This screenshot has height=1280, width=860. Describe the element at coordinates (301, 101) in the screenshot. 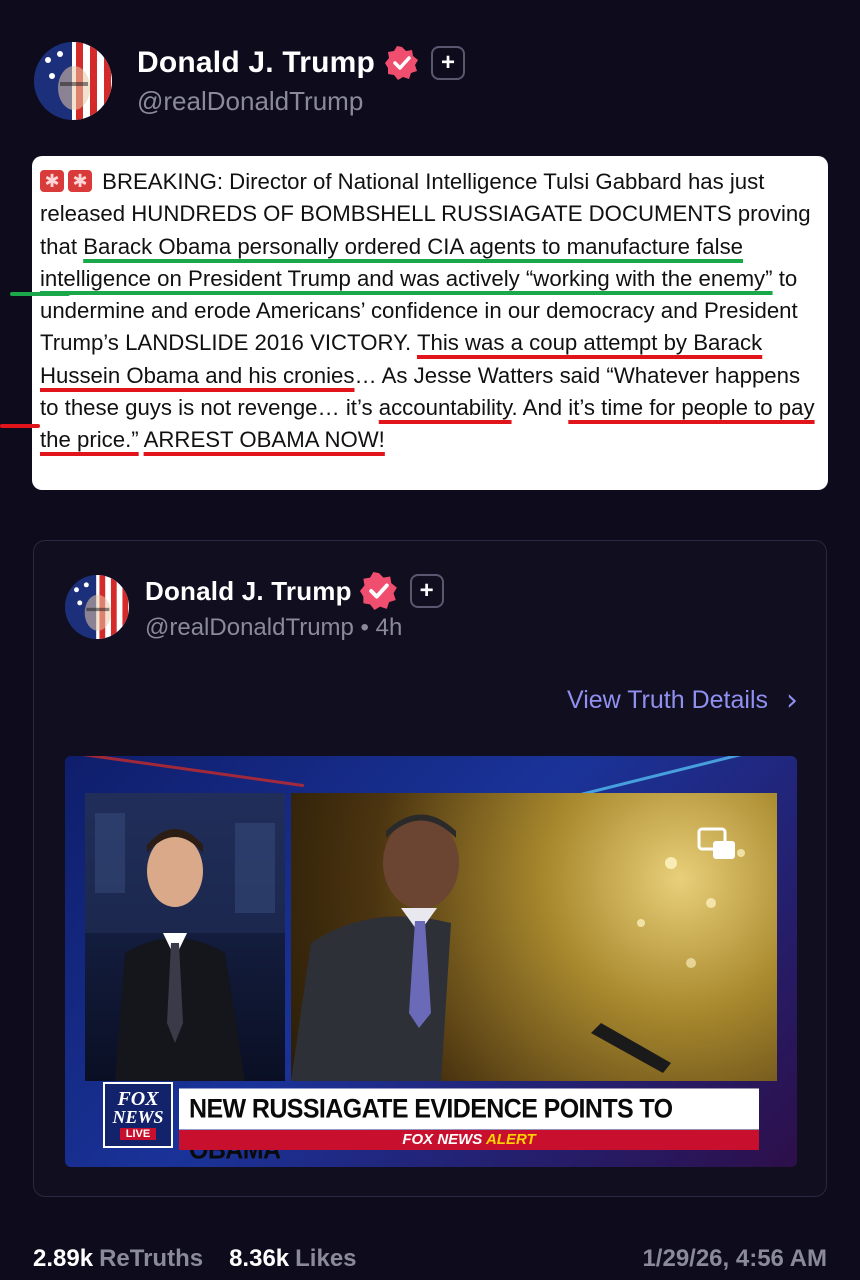

I see `author-handle: @realDonaldTrump` at that location.